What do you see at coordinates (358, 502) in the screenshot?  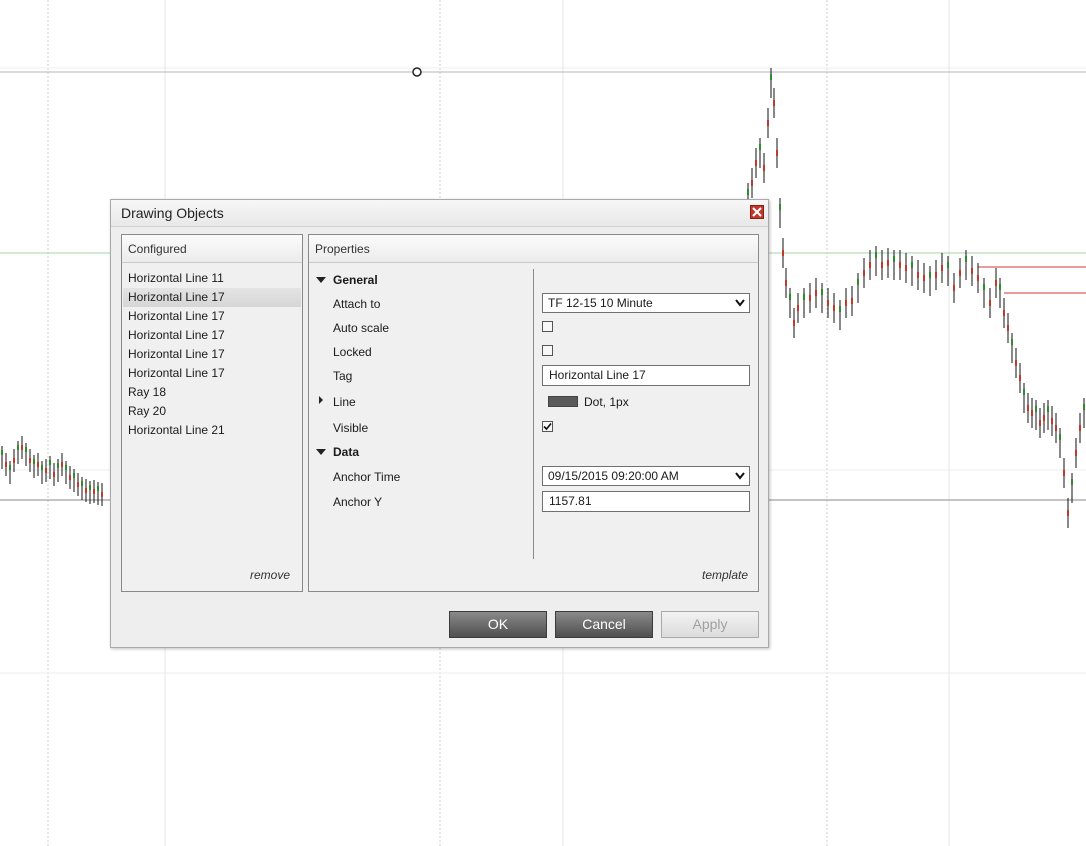 I see `anchor-y-label: Anchor Y` at bounding box center [358, 502].